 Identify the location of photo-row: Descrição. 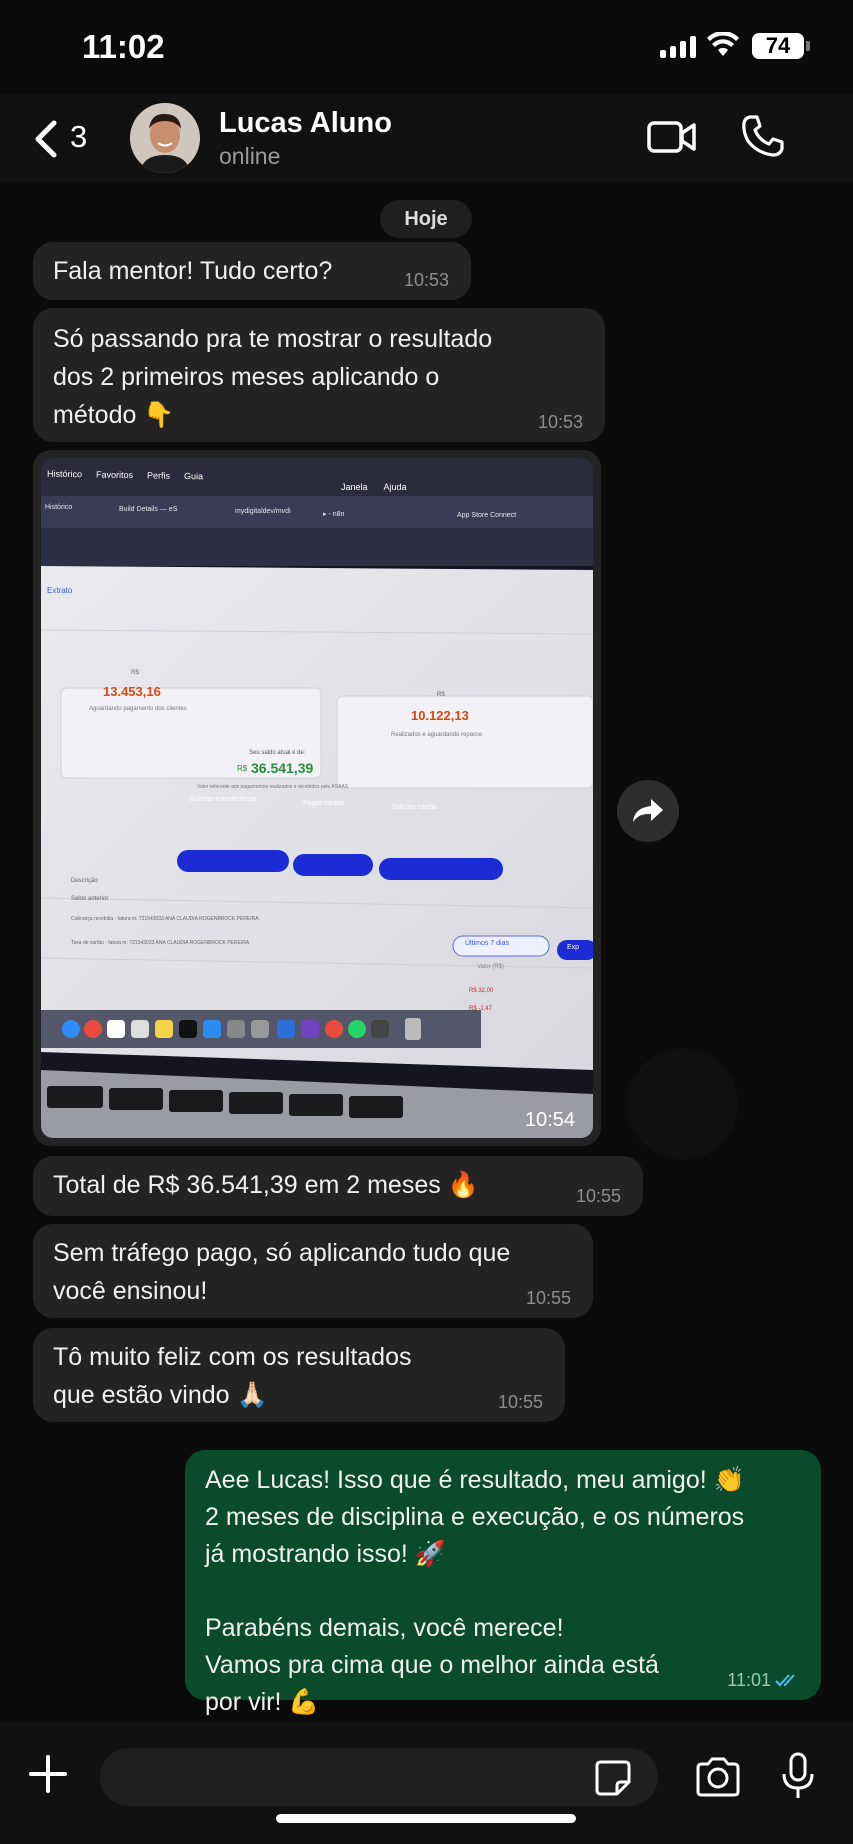
(84, 881).